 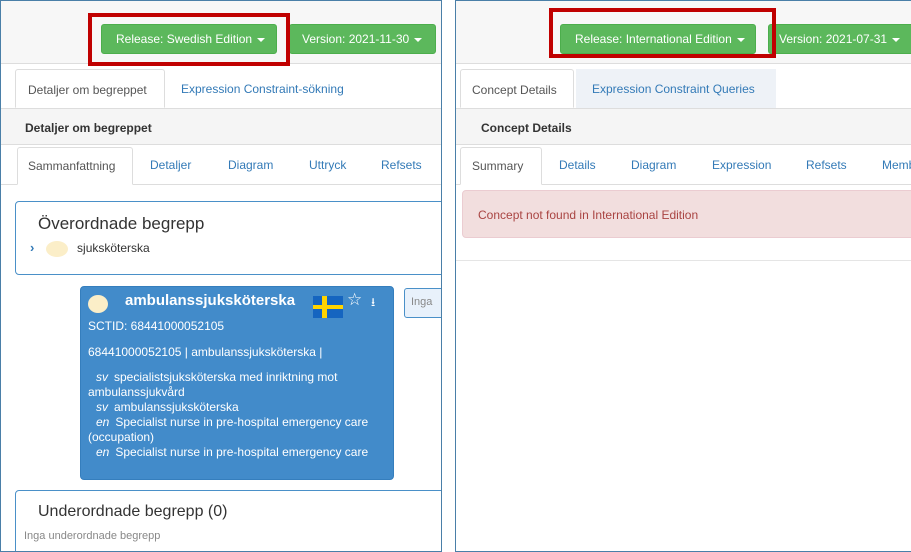 I want to click on children-title: Underordnade begrepp (0), so click(x=133, y=511).